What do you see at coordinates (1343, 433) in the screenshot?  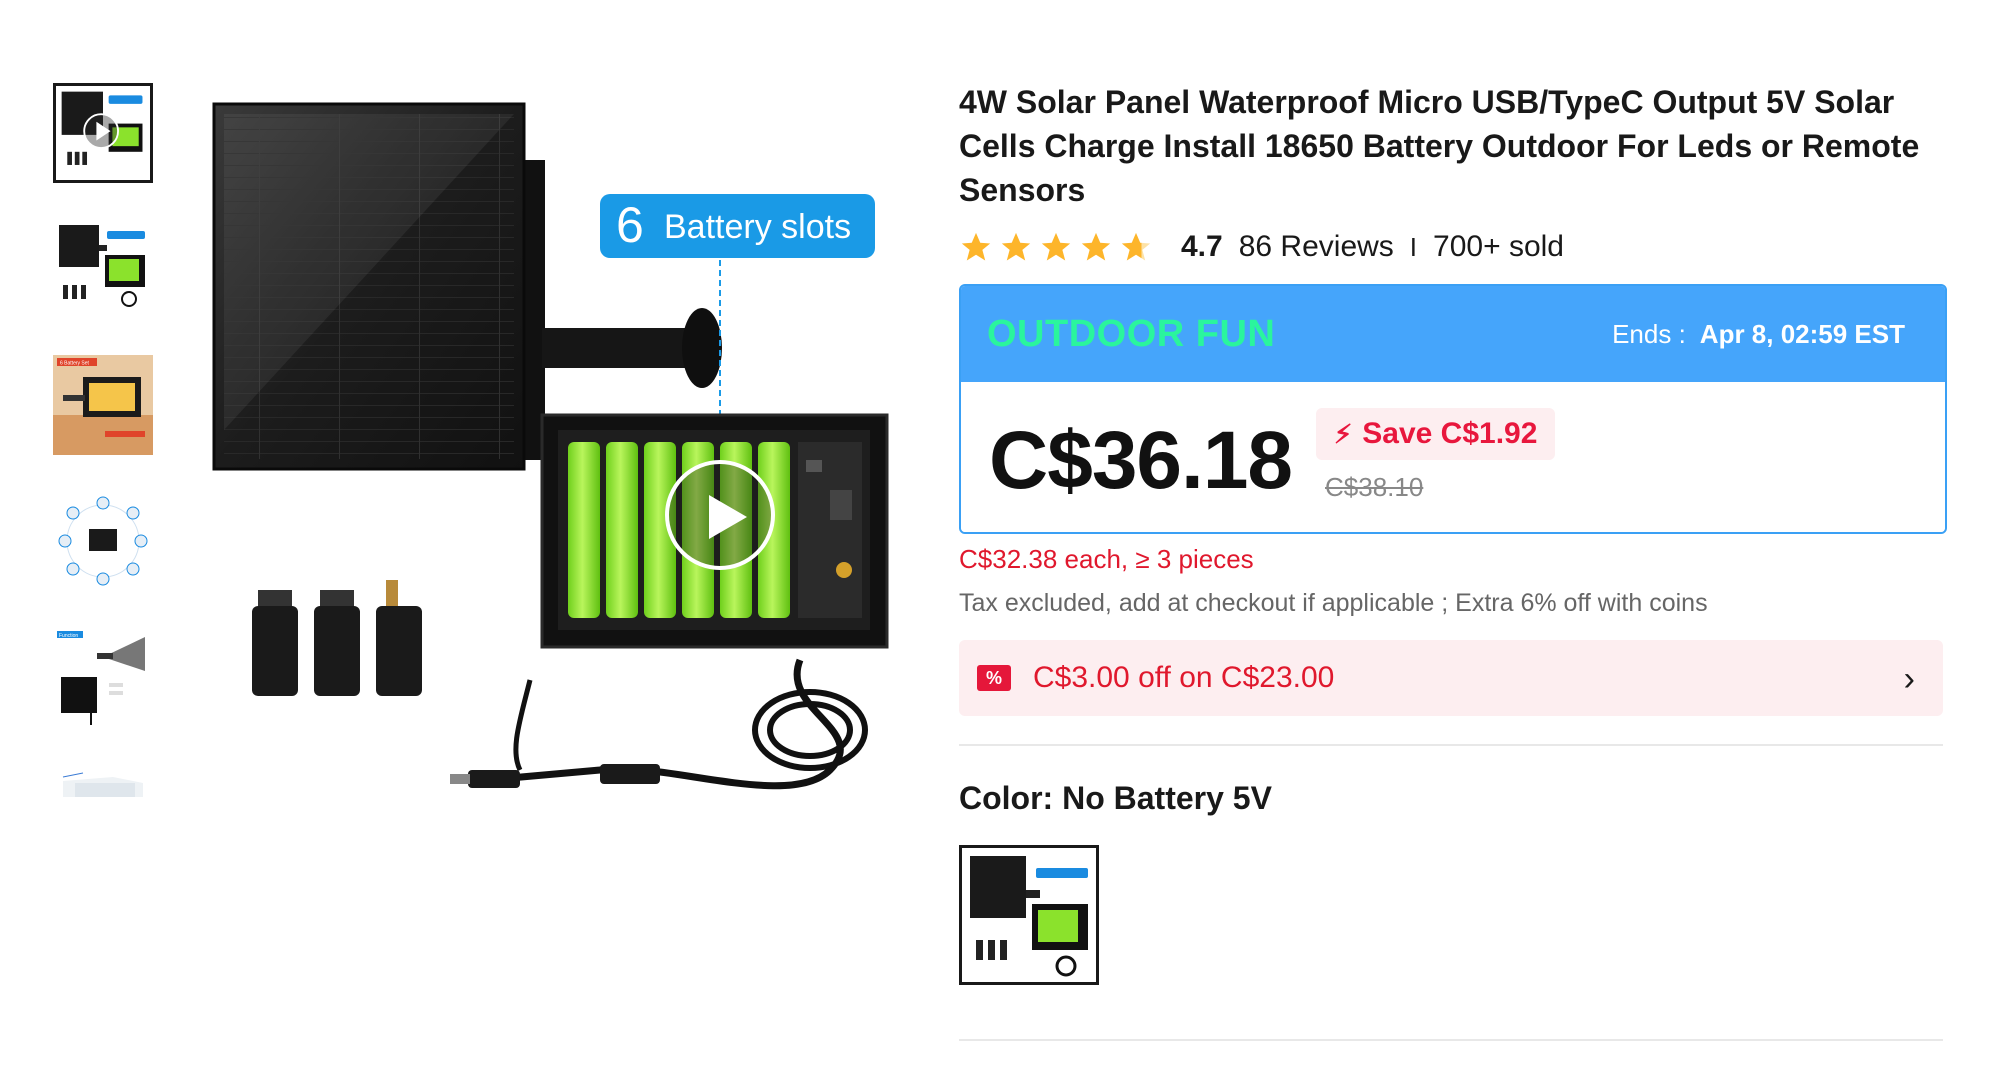 I see `lightning-icon: ⚡︎` at bounding box center [1343, 433].